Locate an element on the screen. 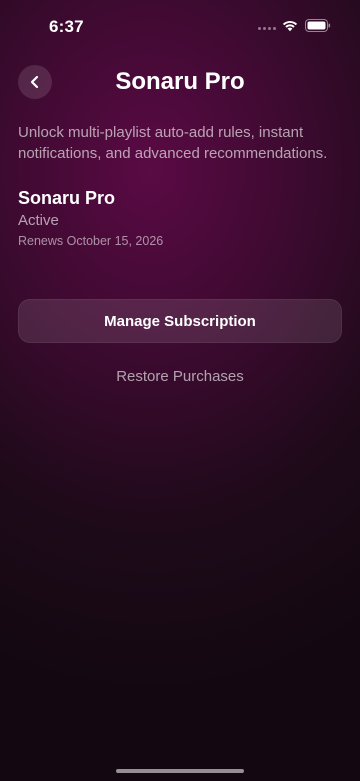  manage-subscription-button: Manage Subscription is located at coordinates (180, 321).